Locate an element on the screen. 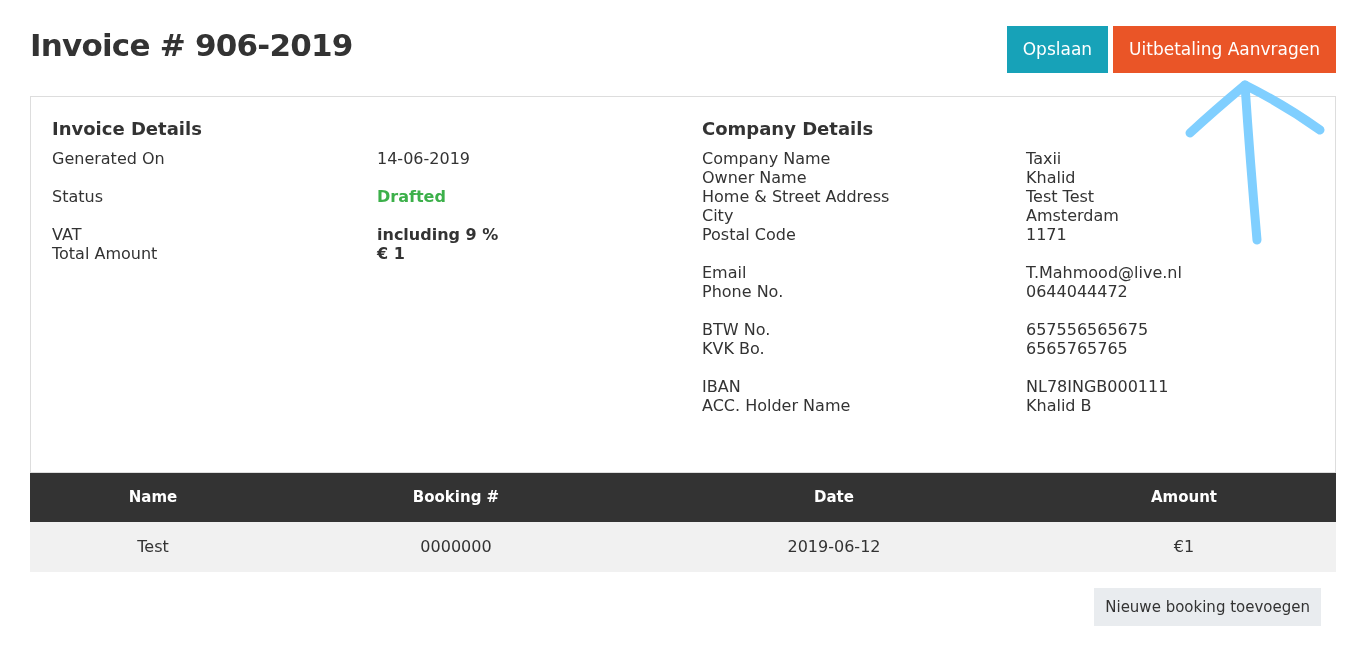  field-label: Phone No. is located at coordinates (743, 291).